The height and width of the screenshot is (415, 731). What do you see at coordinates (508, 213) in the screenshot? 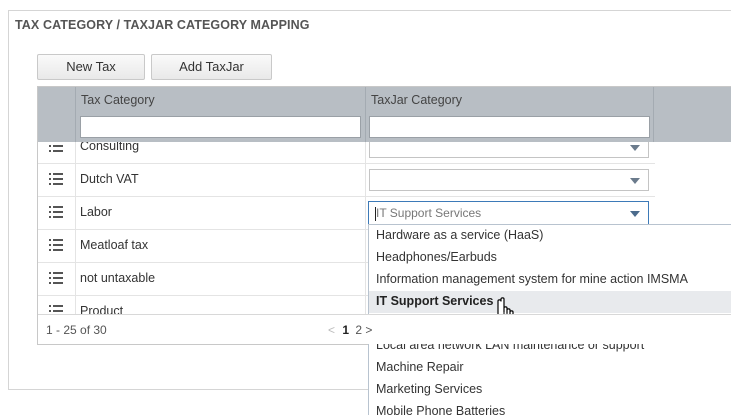
I see `taxjar-category-combobox: IT Support Services` at bounding box center [508, 213].